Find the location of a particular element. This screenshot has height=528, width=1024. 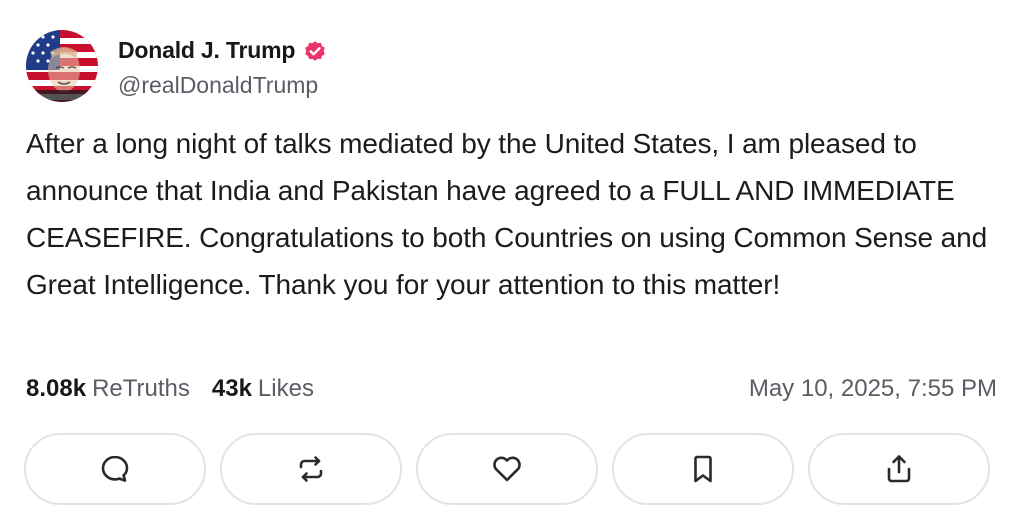

post-header: Donald J. Trump @realDonaldTrump is located at coordinates (176, 66).